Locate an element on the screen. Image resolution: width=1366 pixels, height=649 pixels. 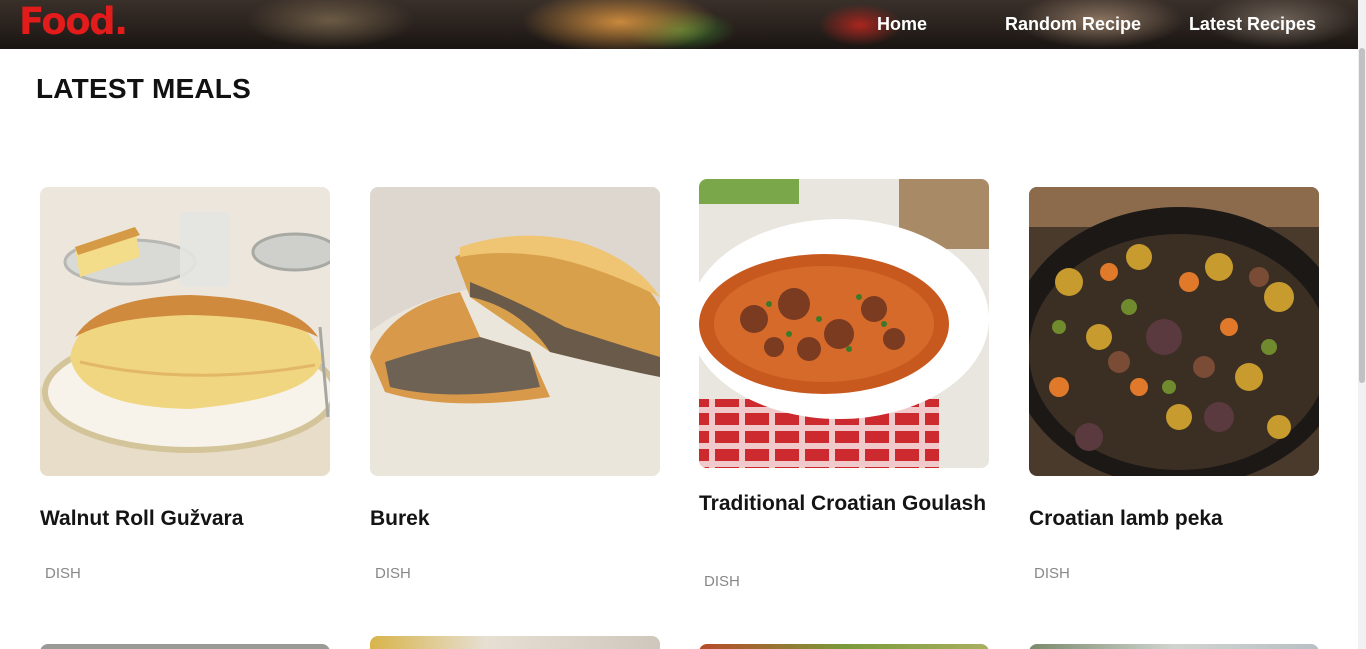
nav-random-recipe: Random Recipe is located at coordinates (1073, 24).